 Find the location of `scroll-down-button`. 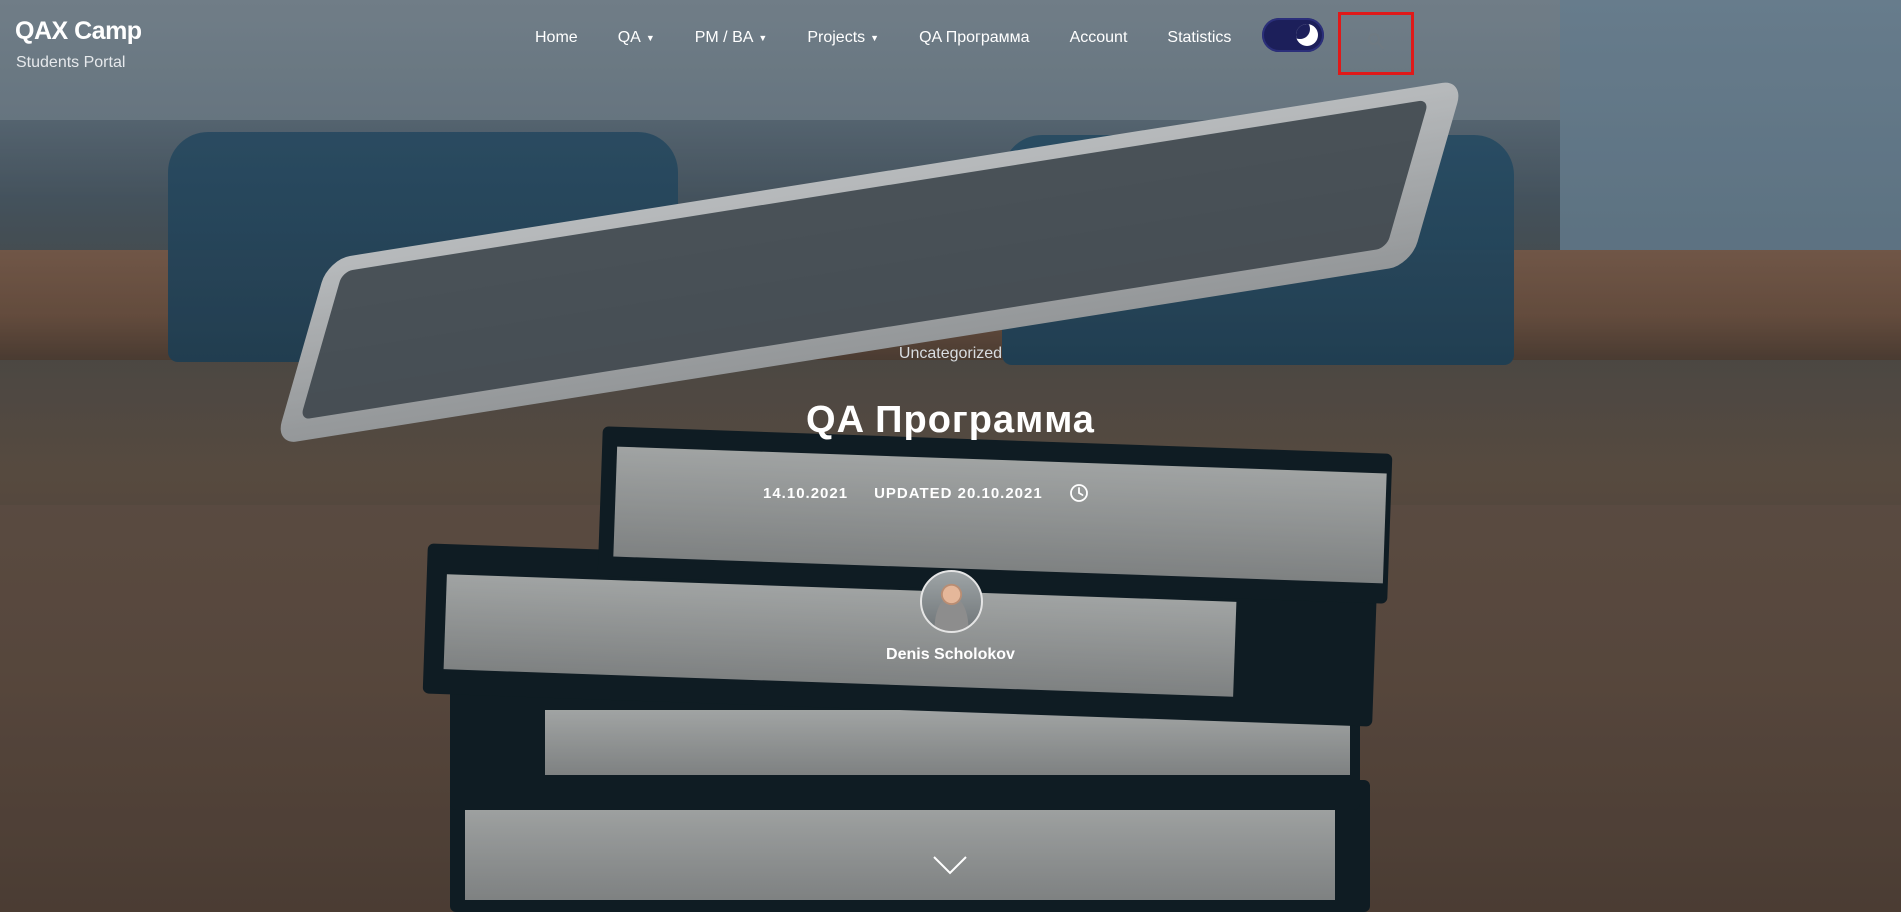

scroll-down-button is located at coordinates (950, 865).